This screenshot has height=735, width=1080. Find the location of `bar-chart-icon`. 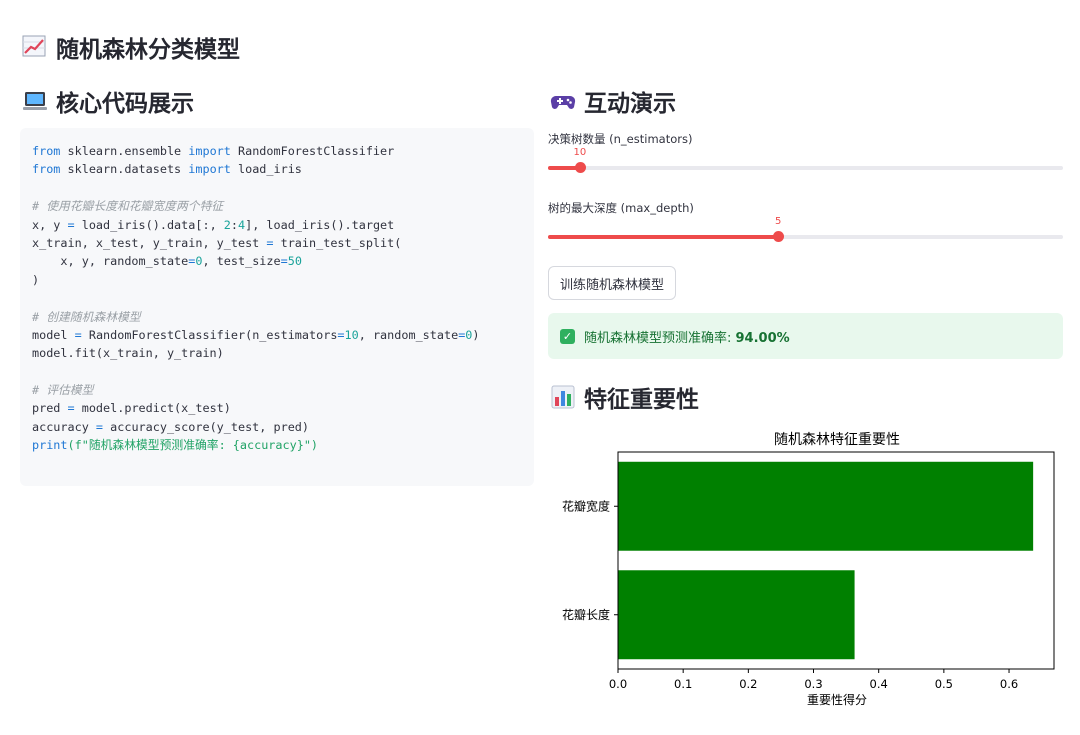

bar-chart-icon is located at coordinates (563, 397).